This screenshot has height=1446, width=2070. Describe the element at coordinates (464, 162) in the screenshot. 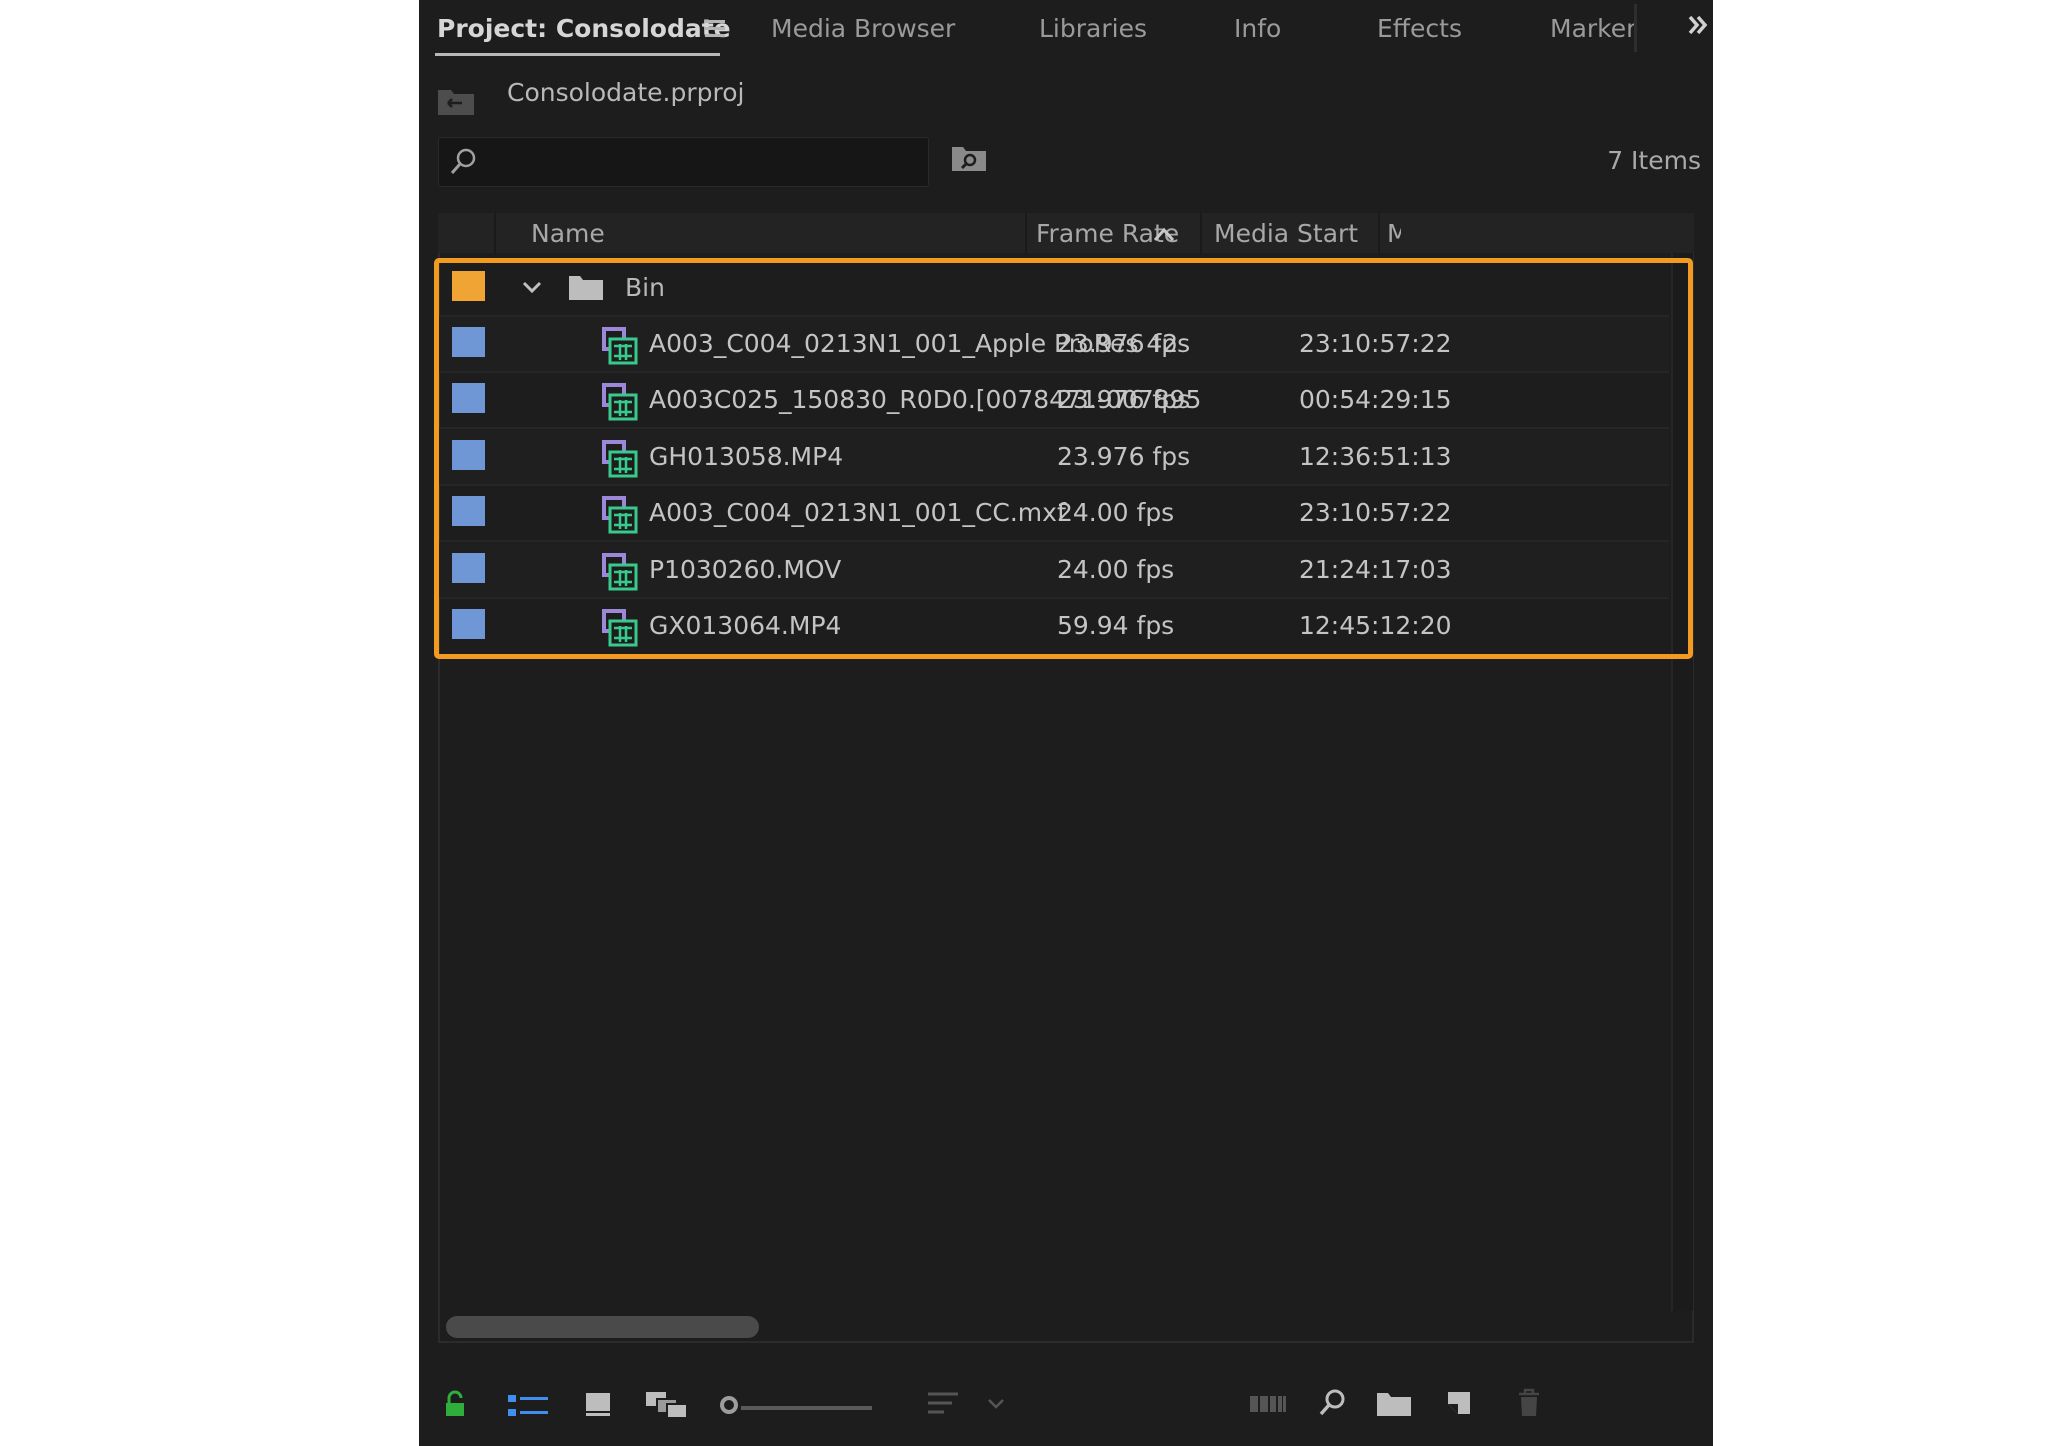

I see `search-icon` at that location.